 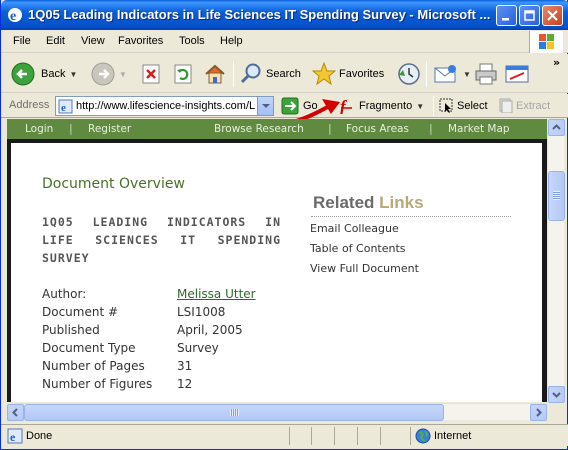 I want to click on edit-page-icon, so click(x=517, y=74).